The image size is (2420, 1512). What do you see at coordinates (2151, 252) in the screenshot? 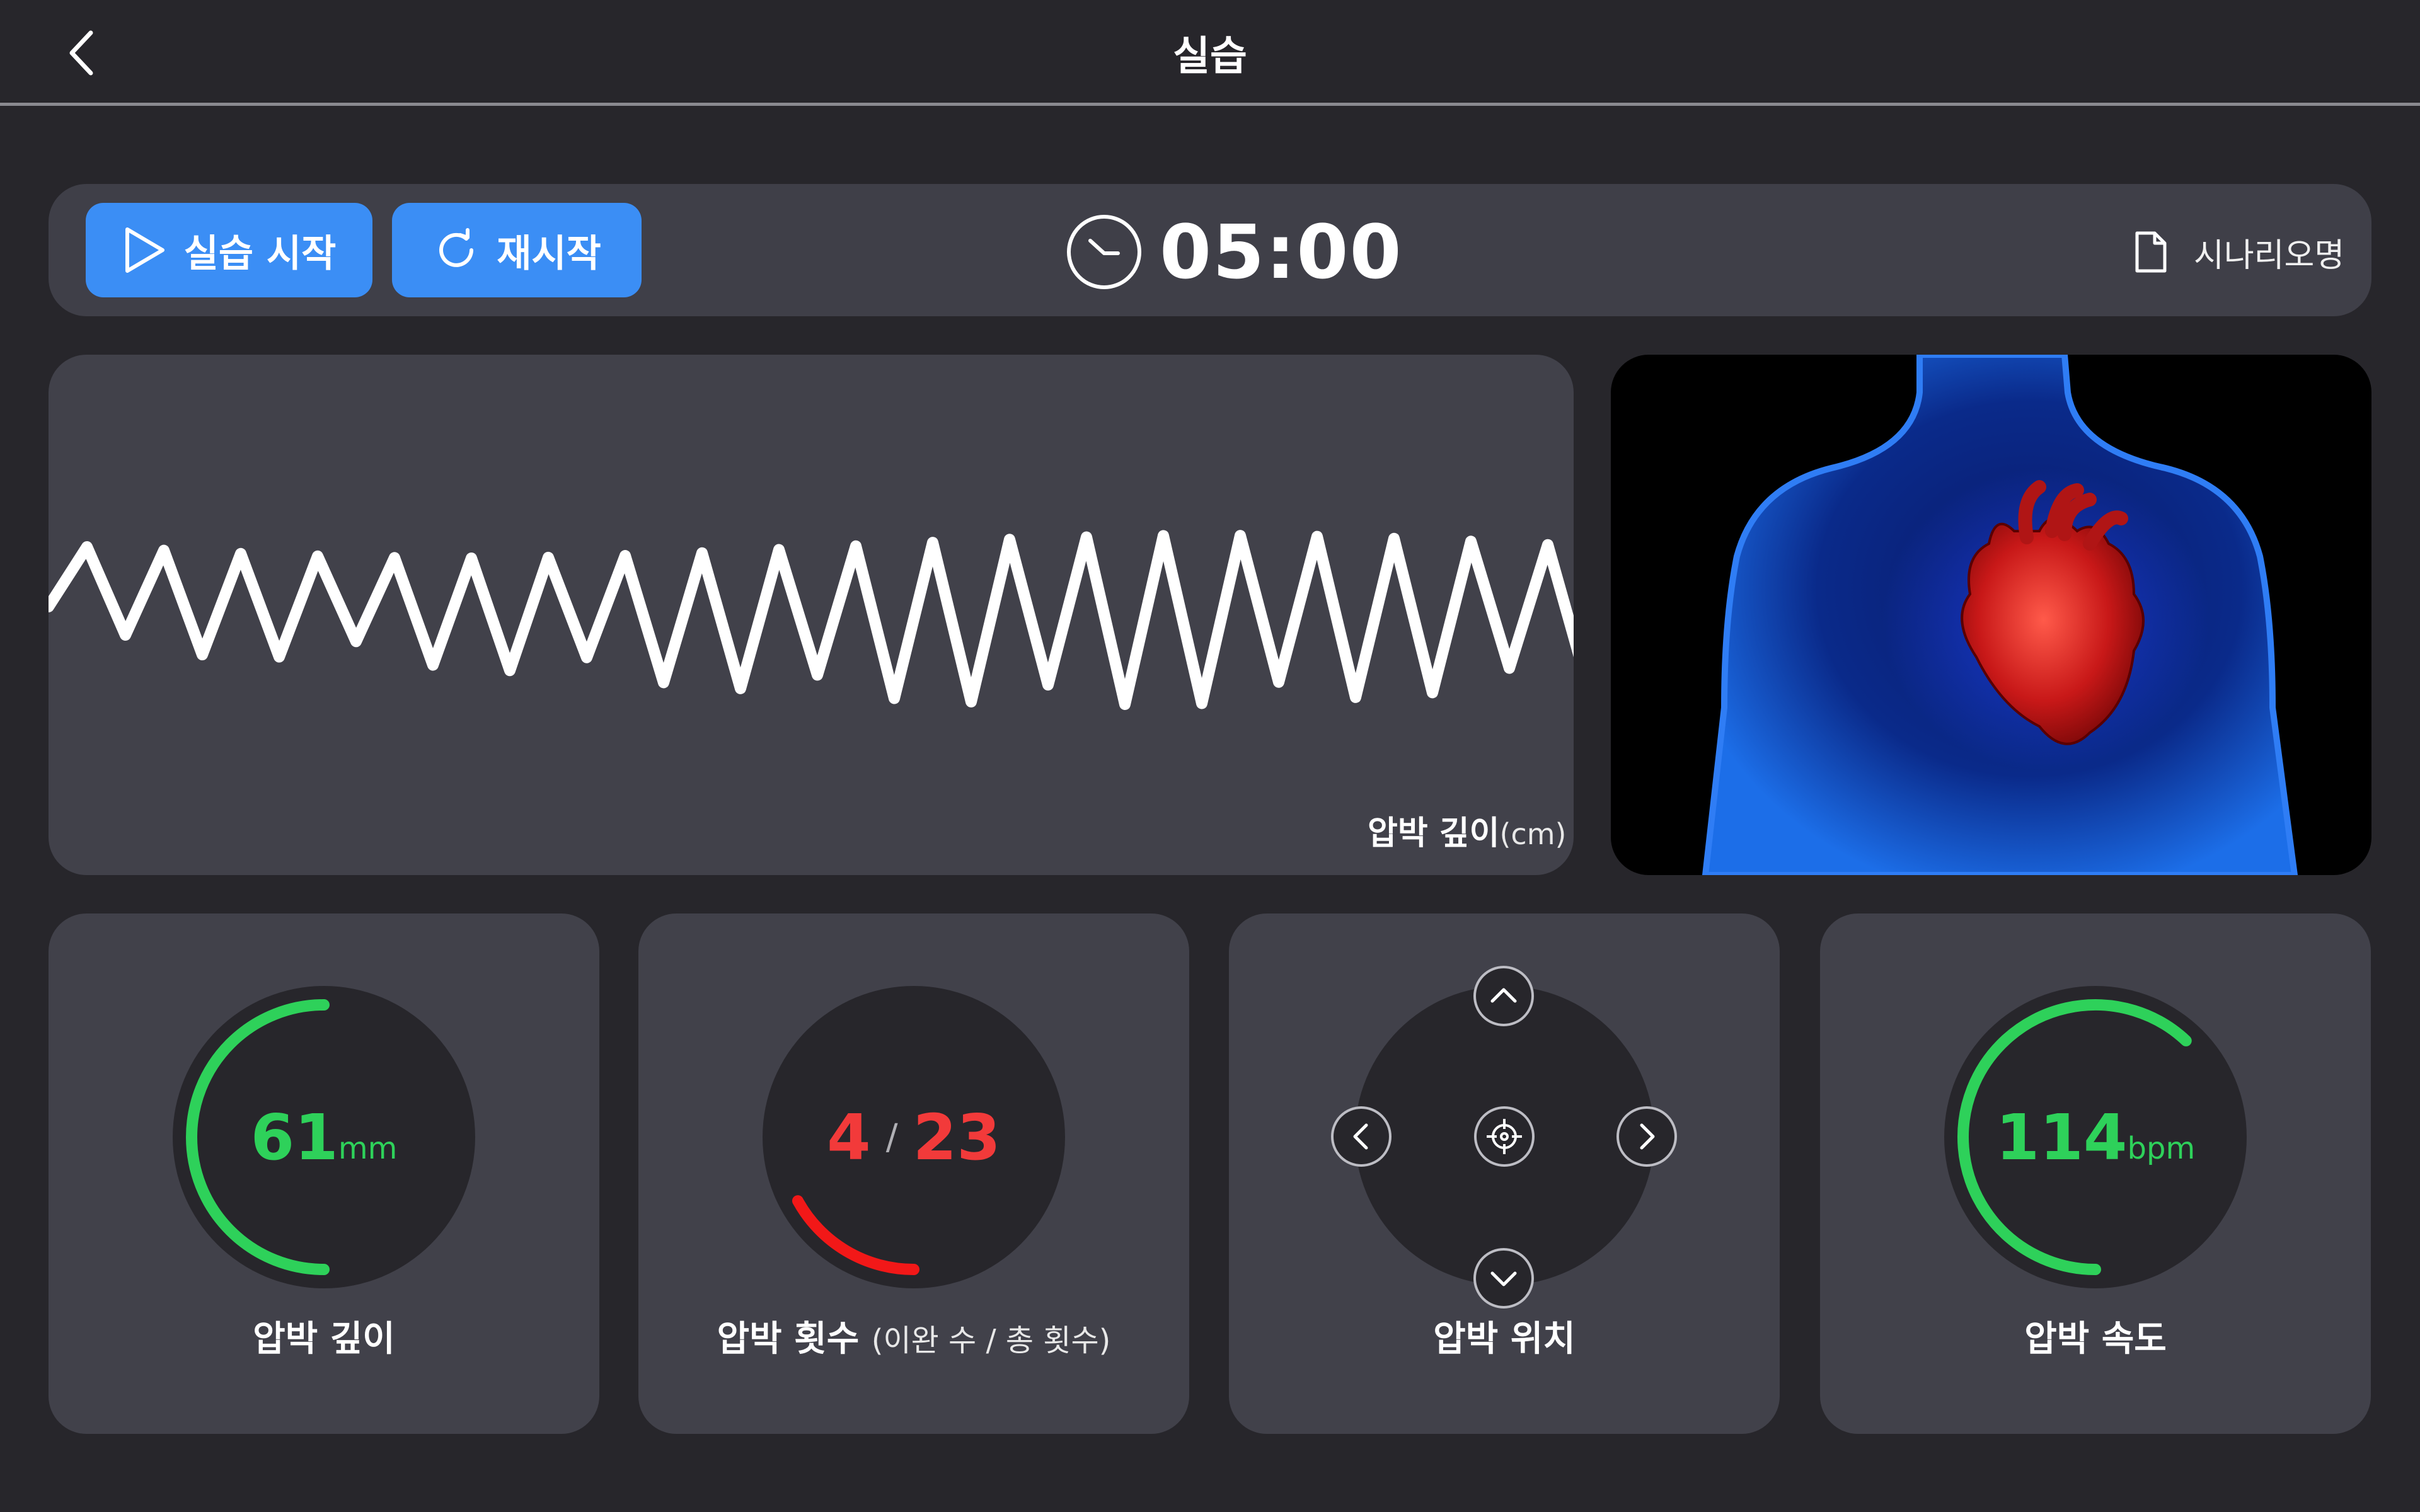
I see `document-icon` at bounding box center [2151, 252].